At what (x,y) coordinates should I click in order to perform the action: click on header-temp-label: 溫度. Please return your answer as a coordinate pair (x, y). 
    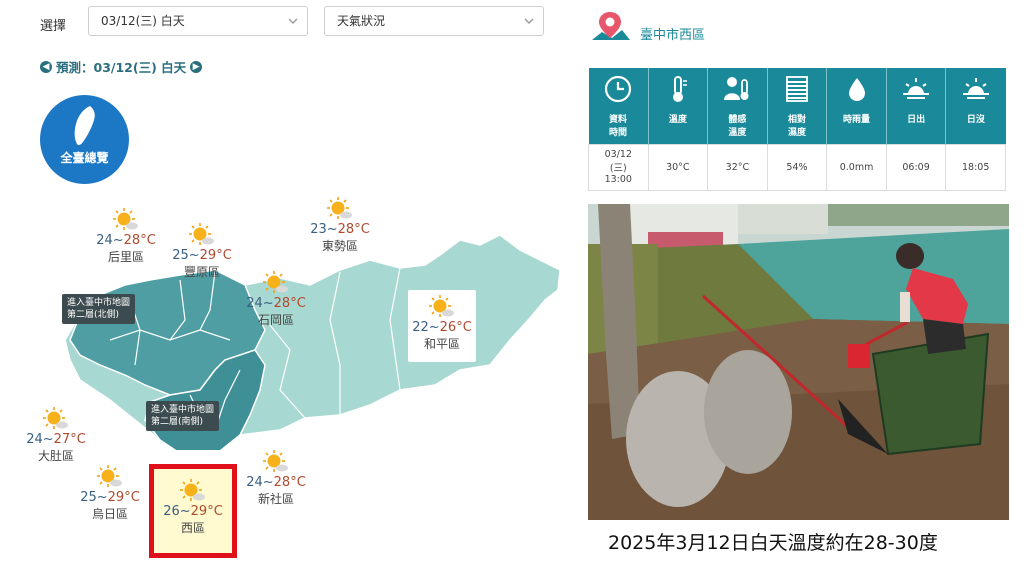
    Looking at the image, I should click on (677, 120).